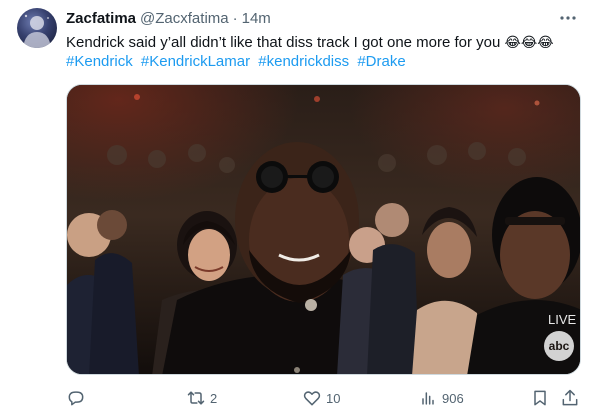  I want to click on hashtag-link: #Drake, so click(381, 61).